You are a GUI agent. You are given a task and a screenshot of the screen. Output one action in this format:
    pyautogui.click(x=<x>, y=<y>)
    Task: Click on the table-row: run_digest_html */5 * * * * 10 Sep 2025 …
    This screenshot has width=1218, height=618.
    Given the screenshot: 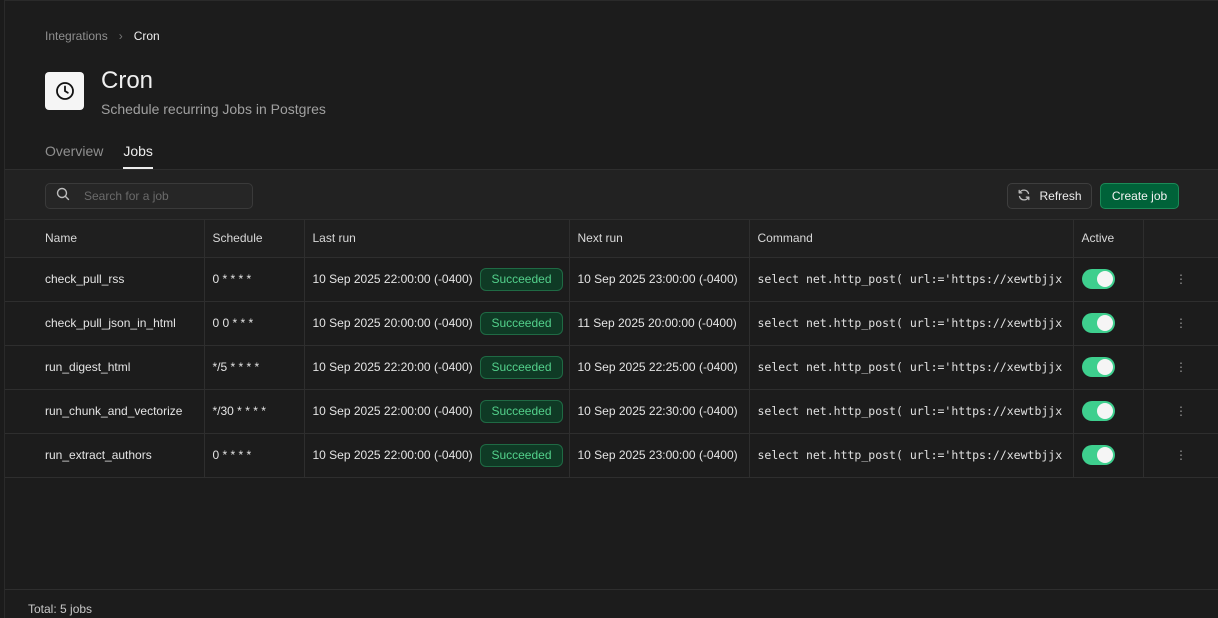 What is the action you would take?
    pyautogui.click(x=611, y=367)
    